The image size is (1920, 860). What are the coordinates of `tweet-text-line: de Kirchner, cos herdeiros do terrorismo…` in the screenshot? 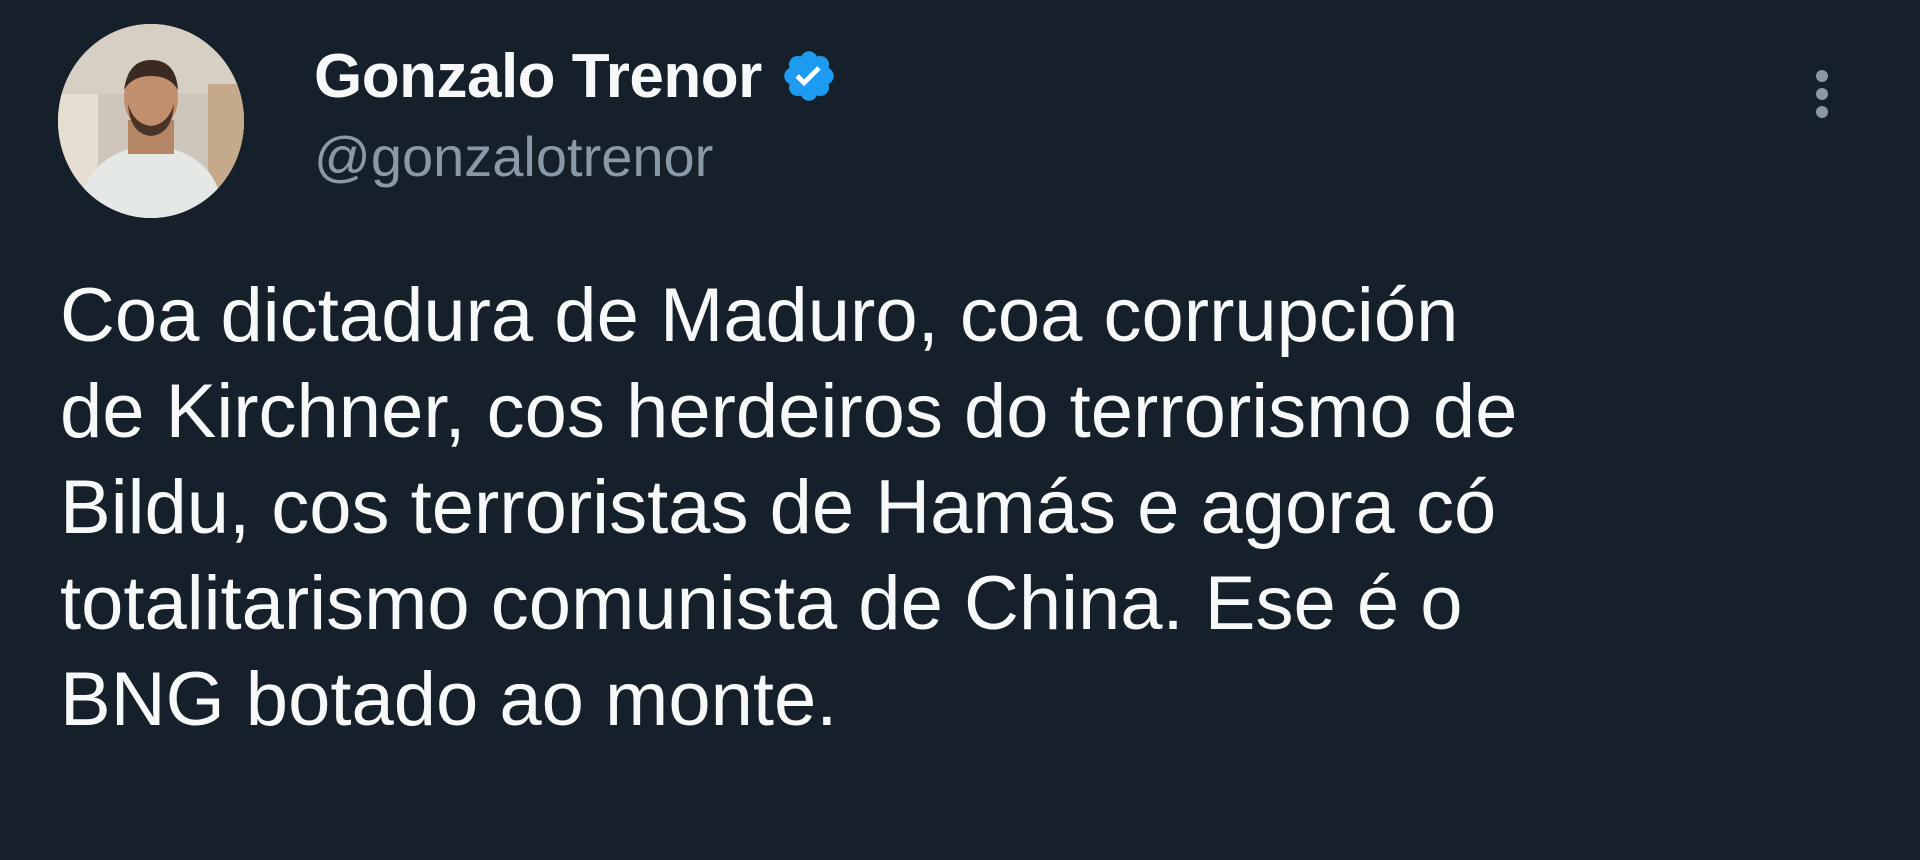 It's located at (789, 411).